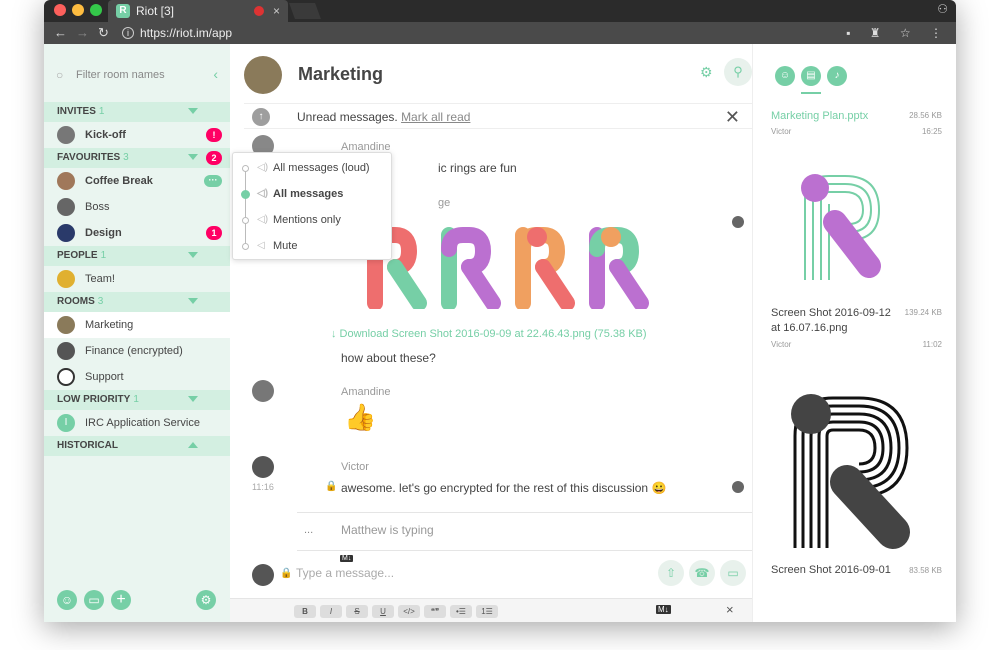 The image size is (1000, 650). What do you see at coordinates (831, 570) in the screenshot?
I see `file-name: Screen Shot 2016-09-01` at bounding box center [831, 570].